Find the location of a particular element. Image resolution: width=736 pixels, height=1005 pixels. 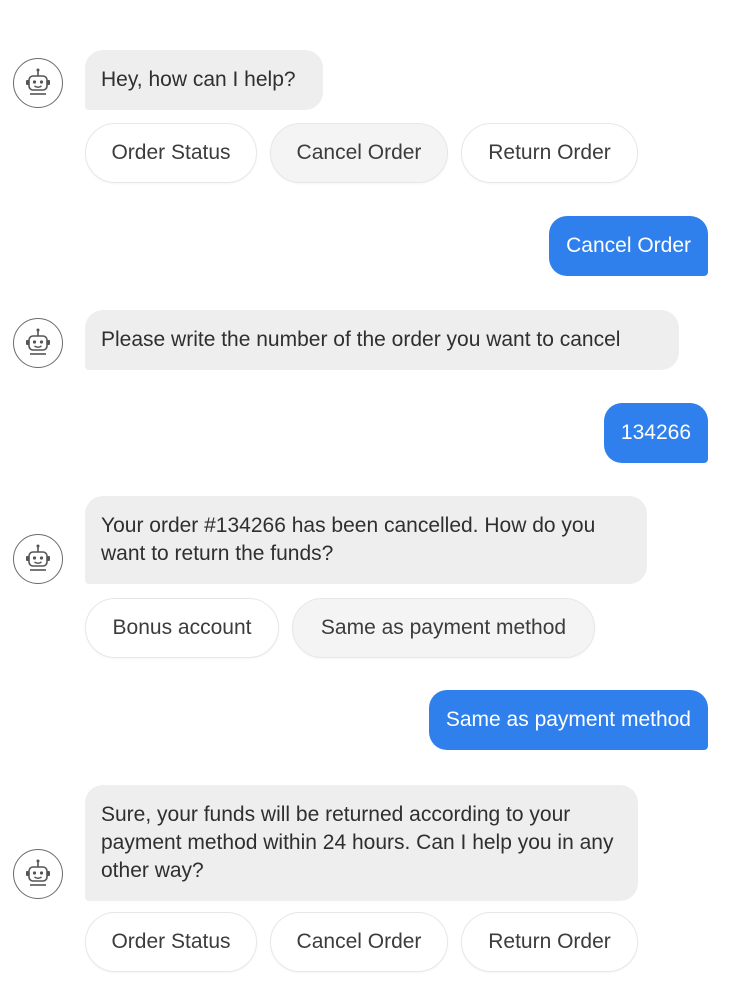

bot-message: Hey, how can I help? is located at coordinates (204, 80).